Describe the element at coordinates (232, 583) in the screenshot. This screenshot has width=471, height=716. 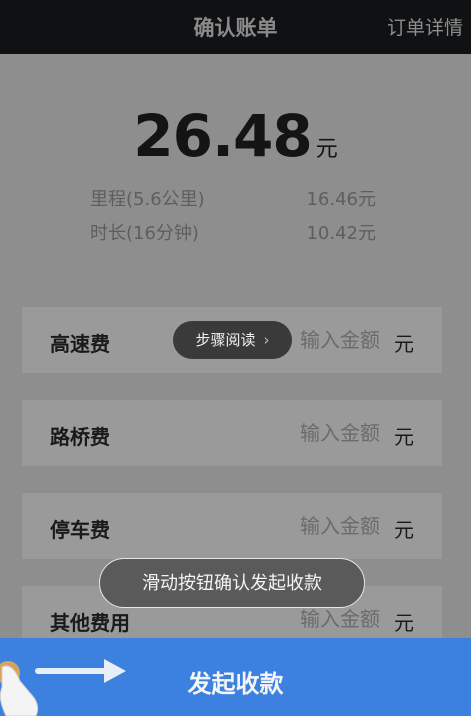
I see `swipe-hint-toast: 滑动按钮确认发起收款` at that location.